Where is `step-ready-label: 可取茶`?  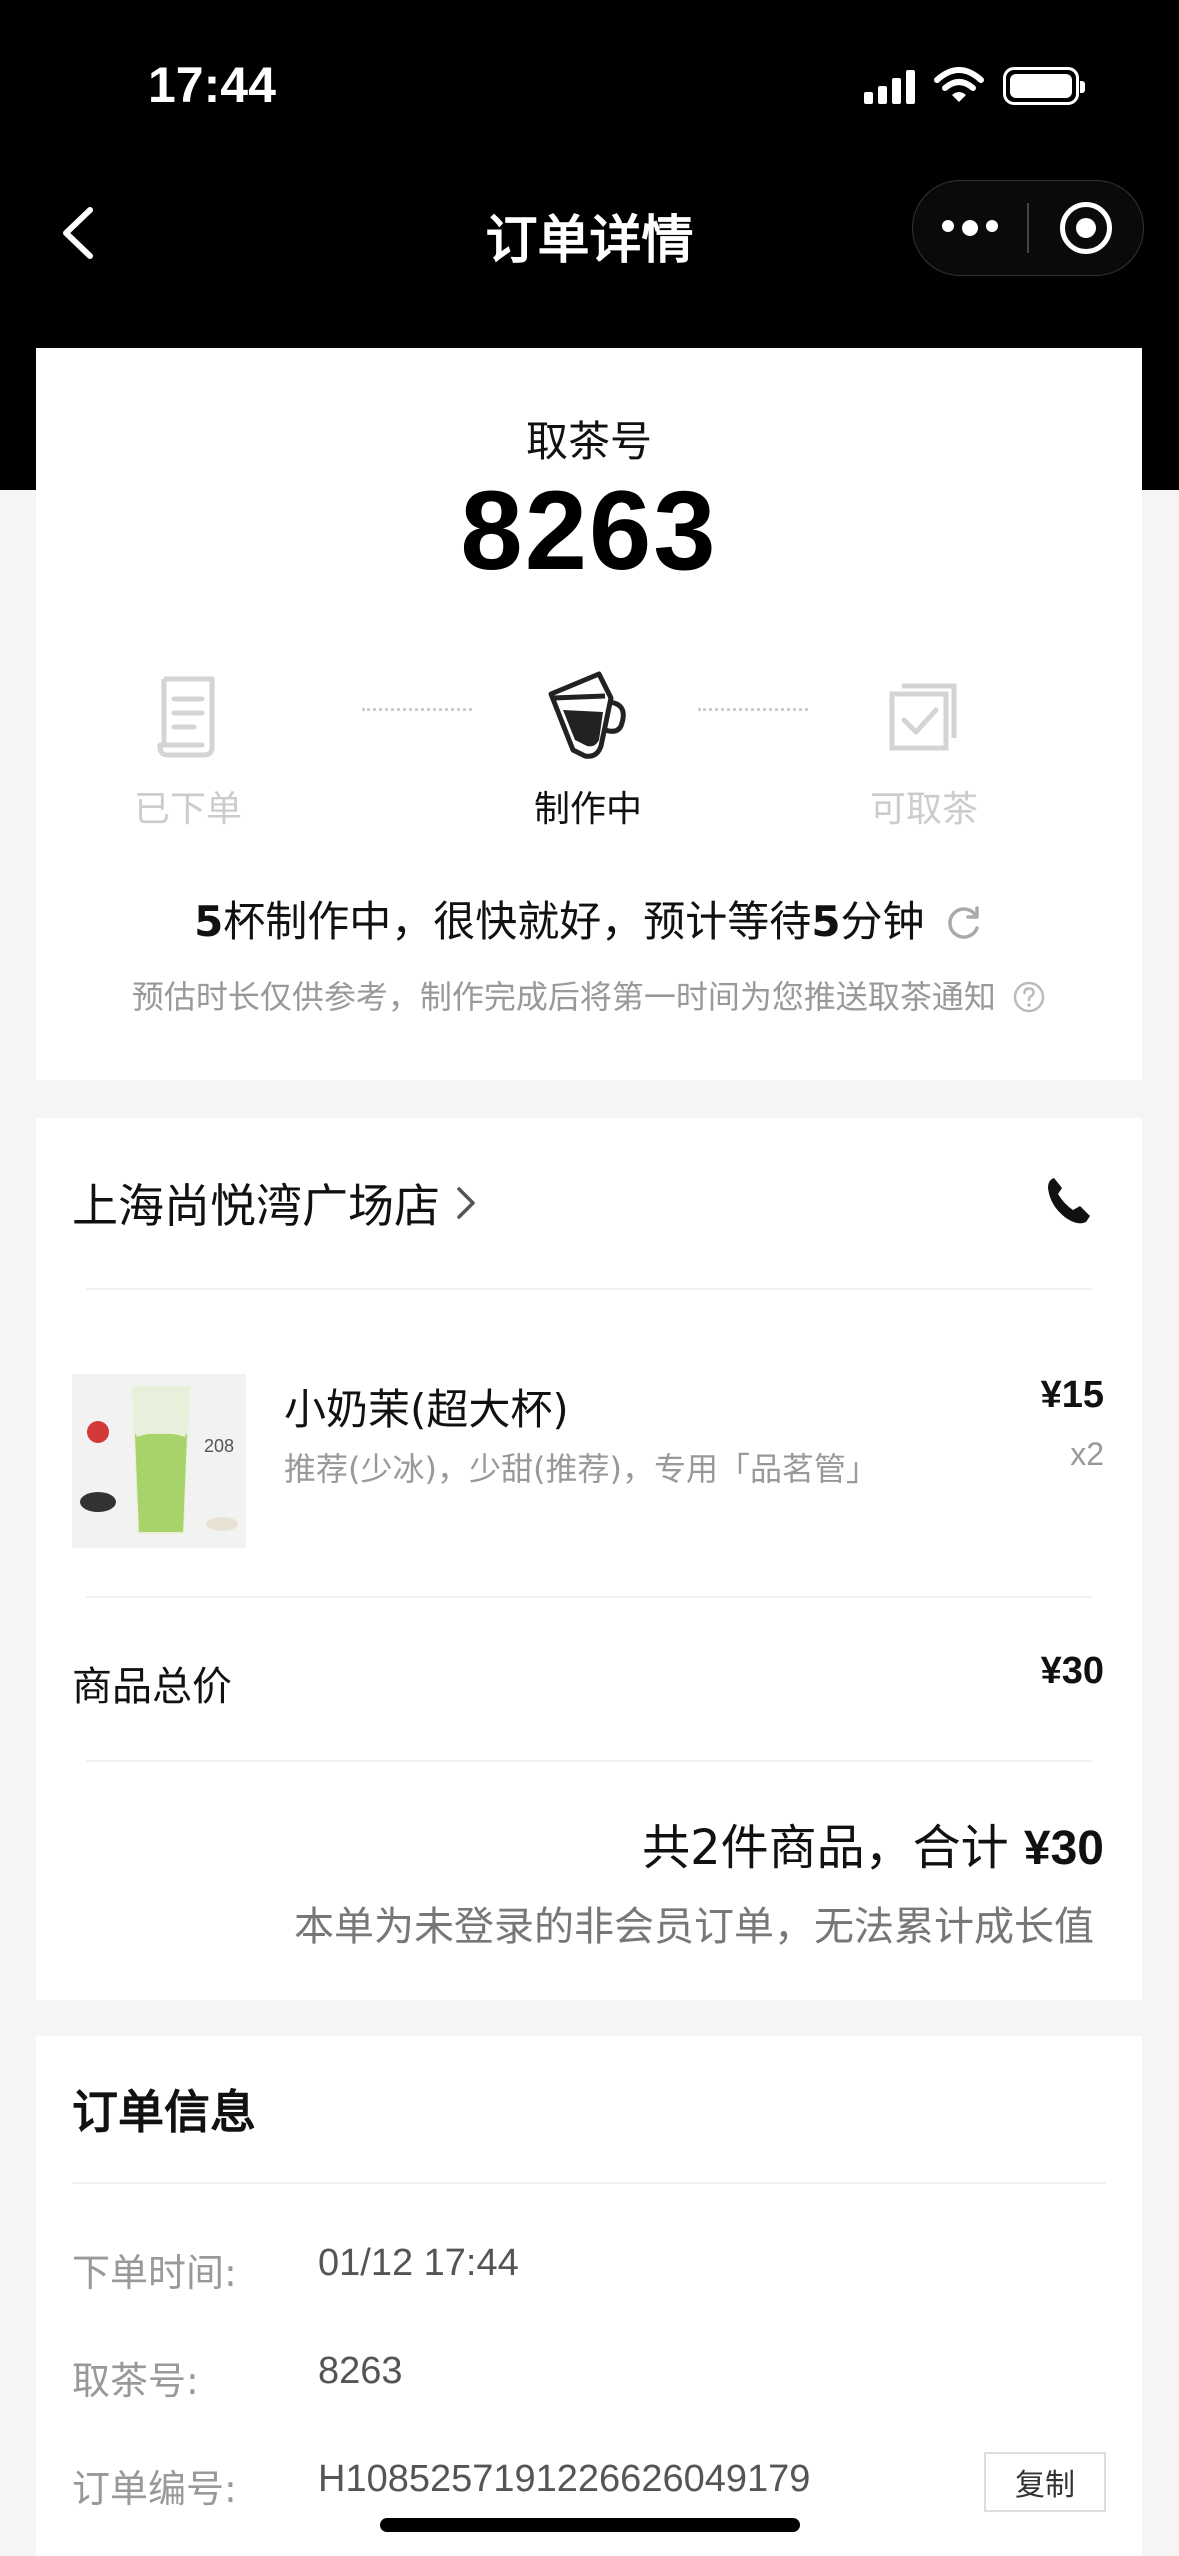 step-ready-label: 可取茶 is located at coordinates (923, 809).